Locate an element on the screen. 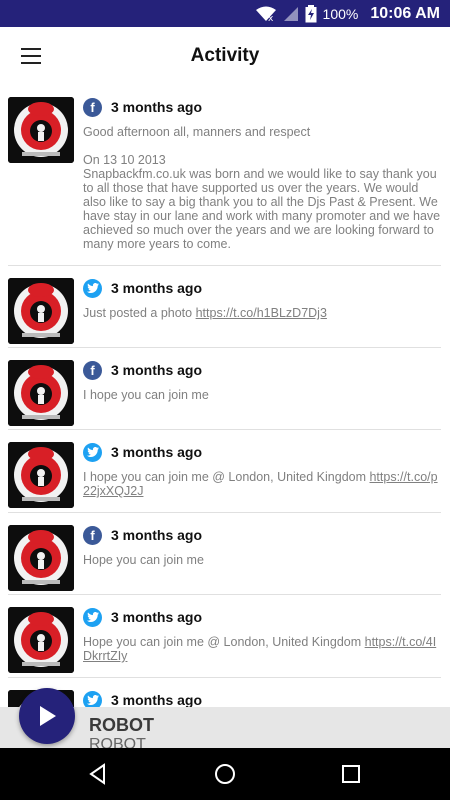  app-bar: Activity is located at coordinates (225, 56).